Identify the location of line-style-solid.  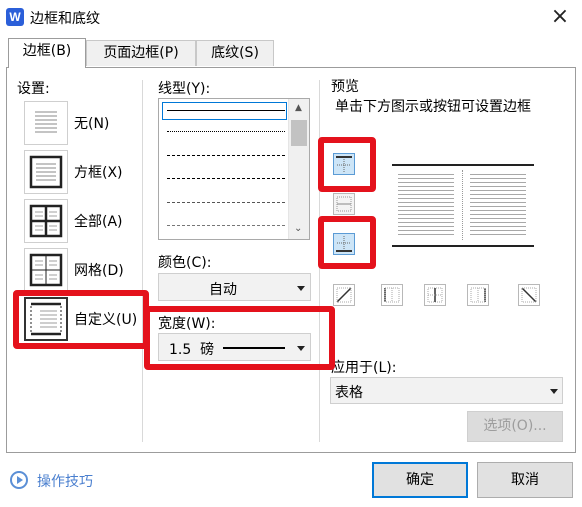
(226, 110).